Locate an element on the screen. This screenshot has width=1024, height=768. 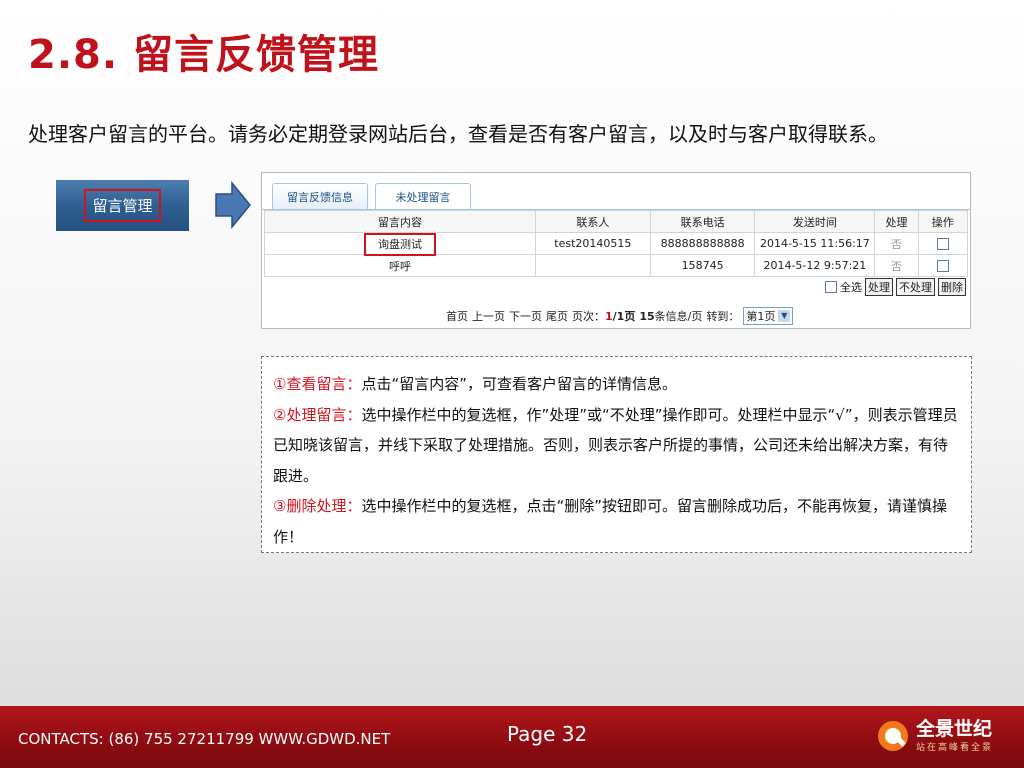
company-logo: 全景世纪 站在高峰看全景 is located at coordinates (934, 735).